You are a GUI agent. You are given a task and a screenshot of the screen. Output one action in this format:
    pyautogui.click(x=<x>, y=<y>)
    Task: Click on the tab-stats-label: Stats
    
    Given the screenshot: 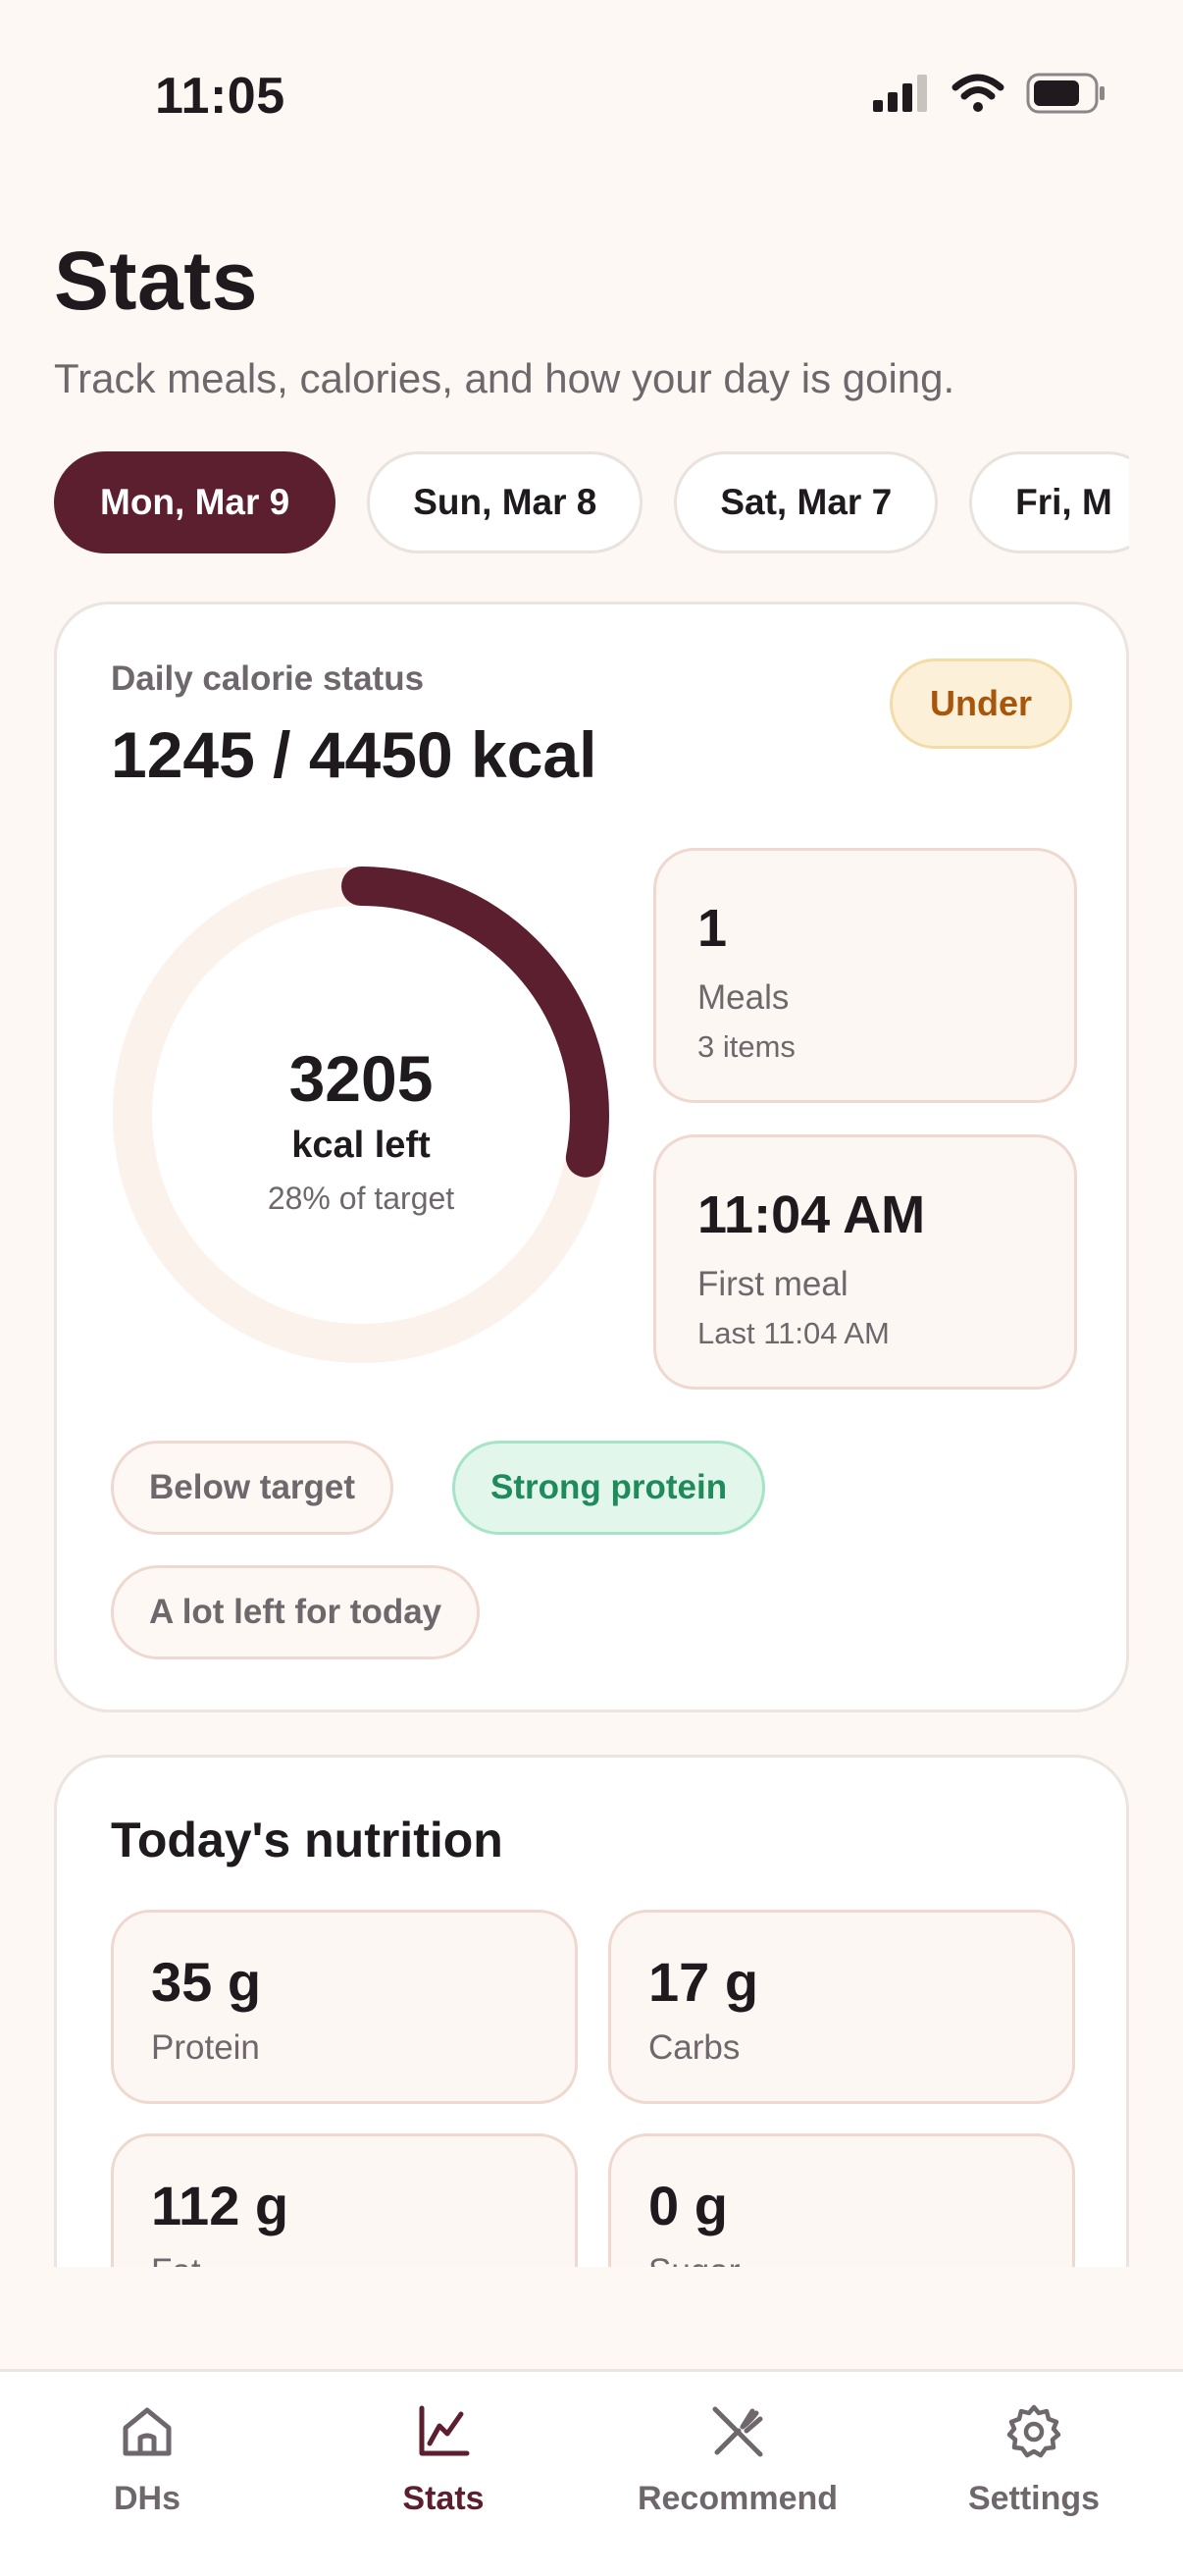 What is the action you would take?
    pyautogui.click(x=444, y=2498)
    